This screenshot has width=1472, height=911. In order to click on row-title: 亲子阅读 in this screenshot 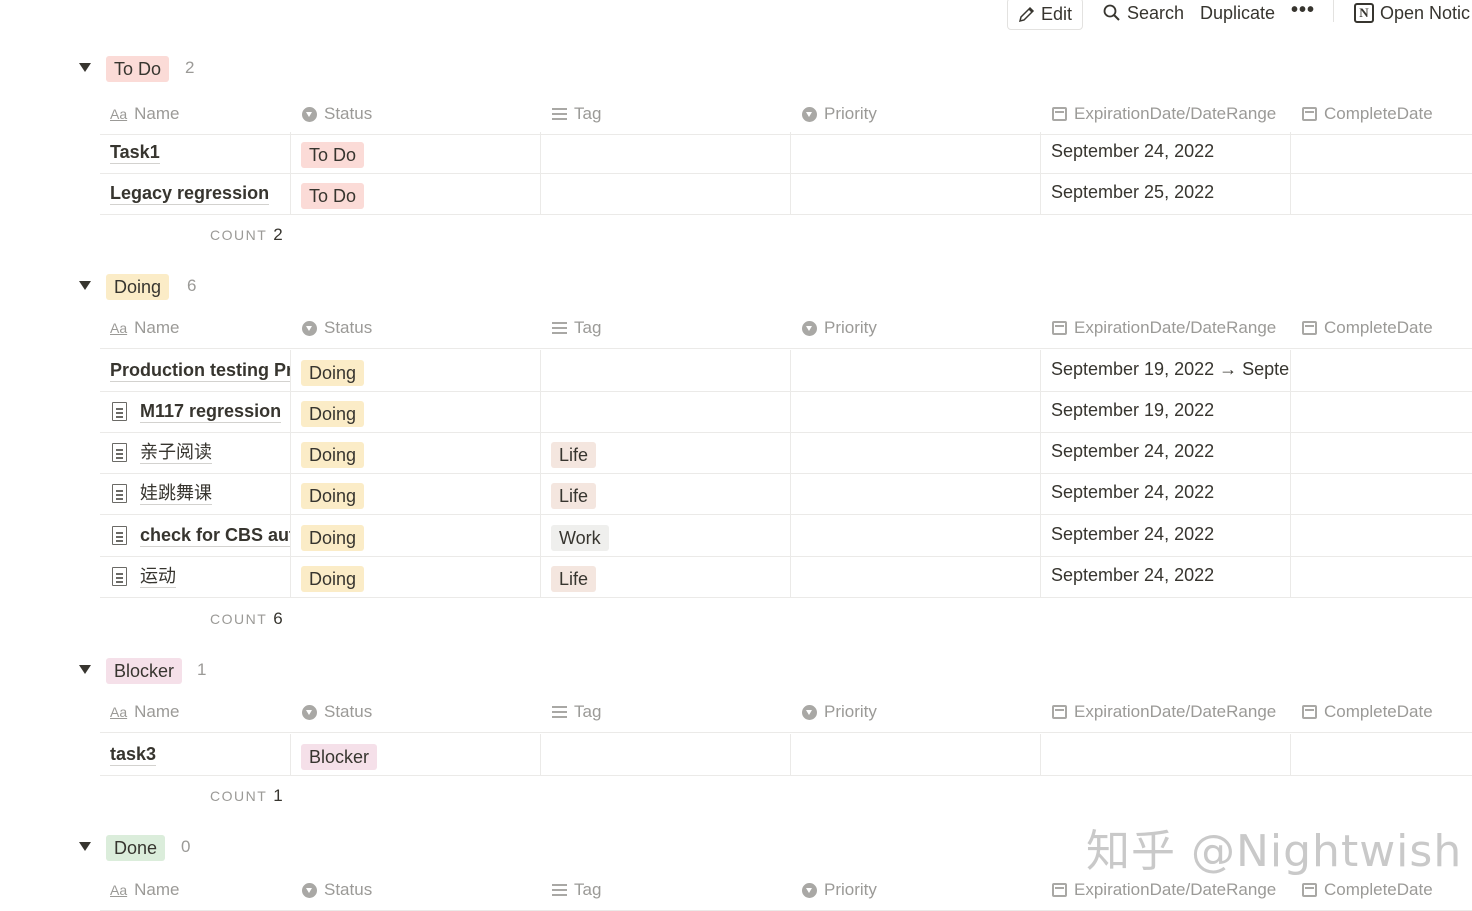, I will do `click(176, 452)`.